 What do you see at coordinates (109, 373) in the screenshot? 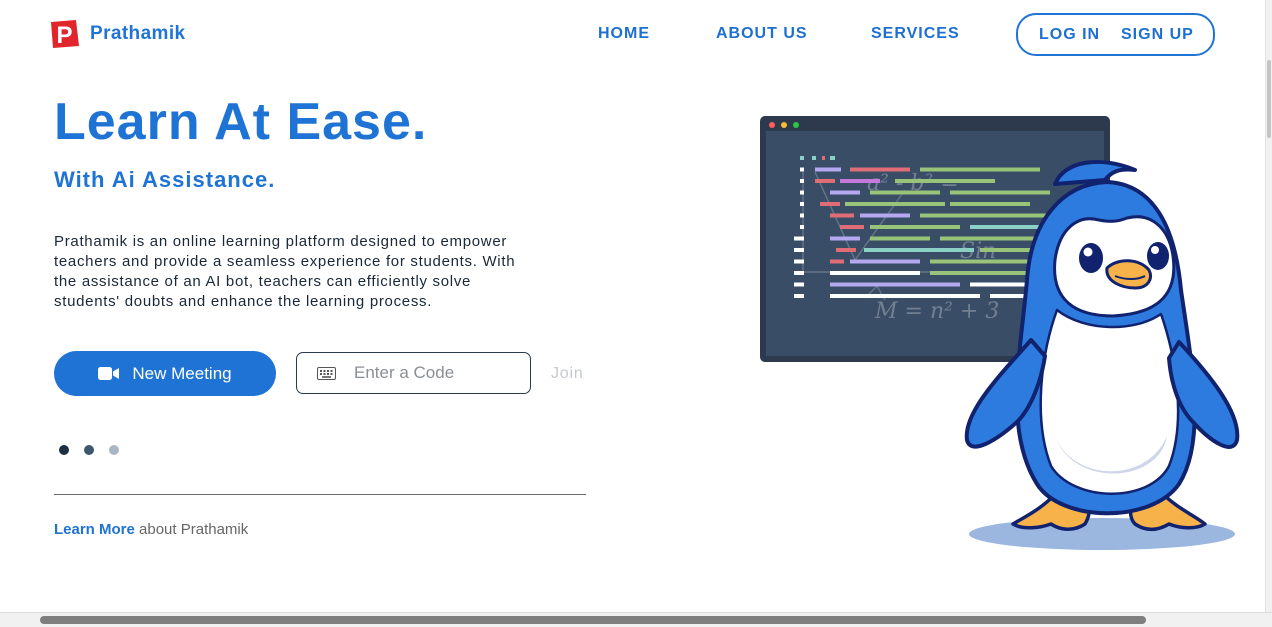
I see `video-camera-icon` at bounding box center [109, 373].